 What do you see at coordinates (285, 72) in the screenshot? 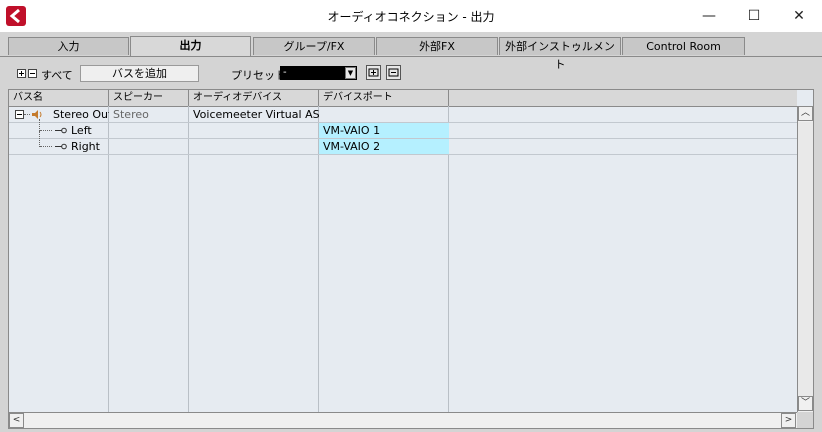
I see `preset-value: -` at bounding box center [285, 72].